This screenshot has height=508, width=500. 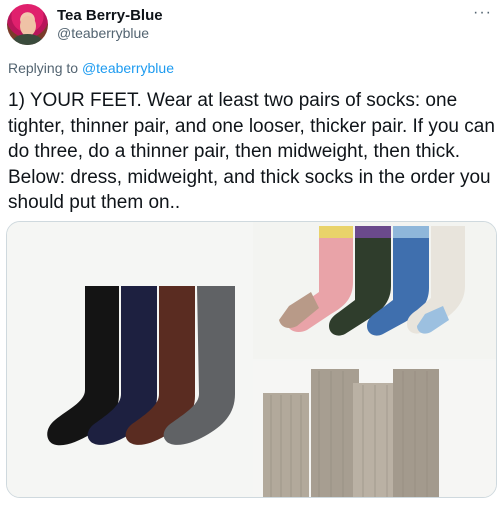 I want to click on replying-to-line: Replying to @teaberryblue, so click(x=91, y=68).